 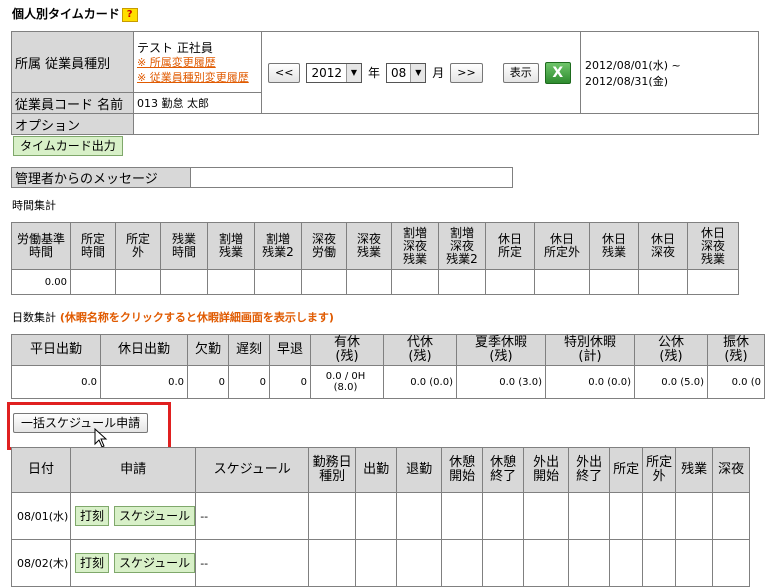 What do you see at coordinates (694, 470) in the screenshot?
I see `schedule-header-12: 残業` at bounding box center [694, 470].